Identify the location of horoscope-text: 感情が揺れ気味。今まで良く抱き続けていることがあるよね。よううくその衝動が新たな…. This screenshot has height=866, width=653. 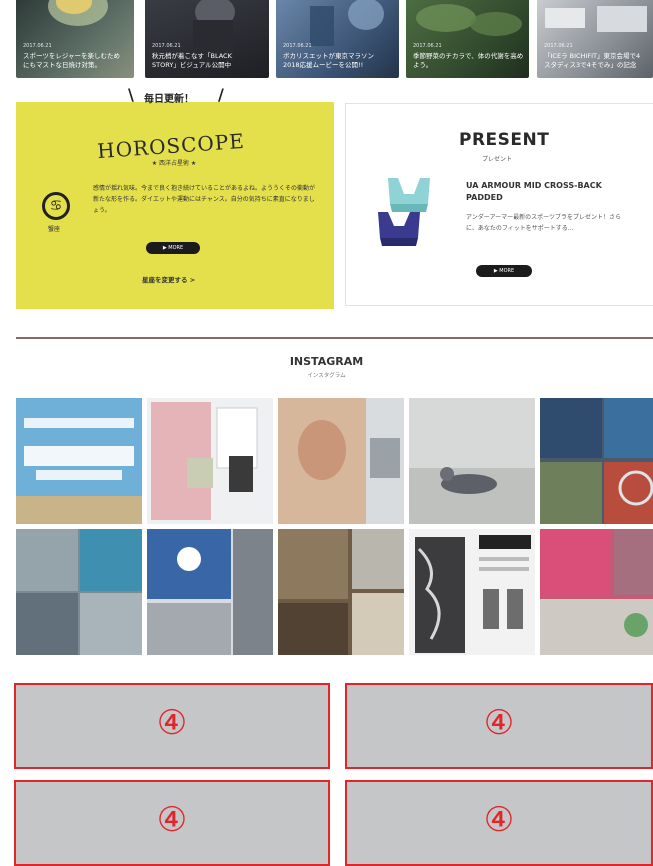
(204, 199).